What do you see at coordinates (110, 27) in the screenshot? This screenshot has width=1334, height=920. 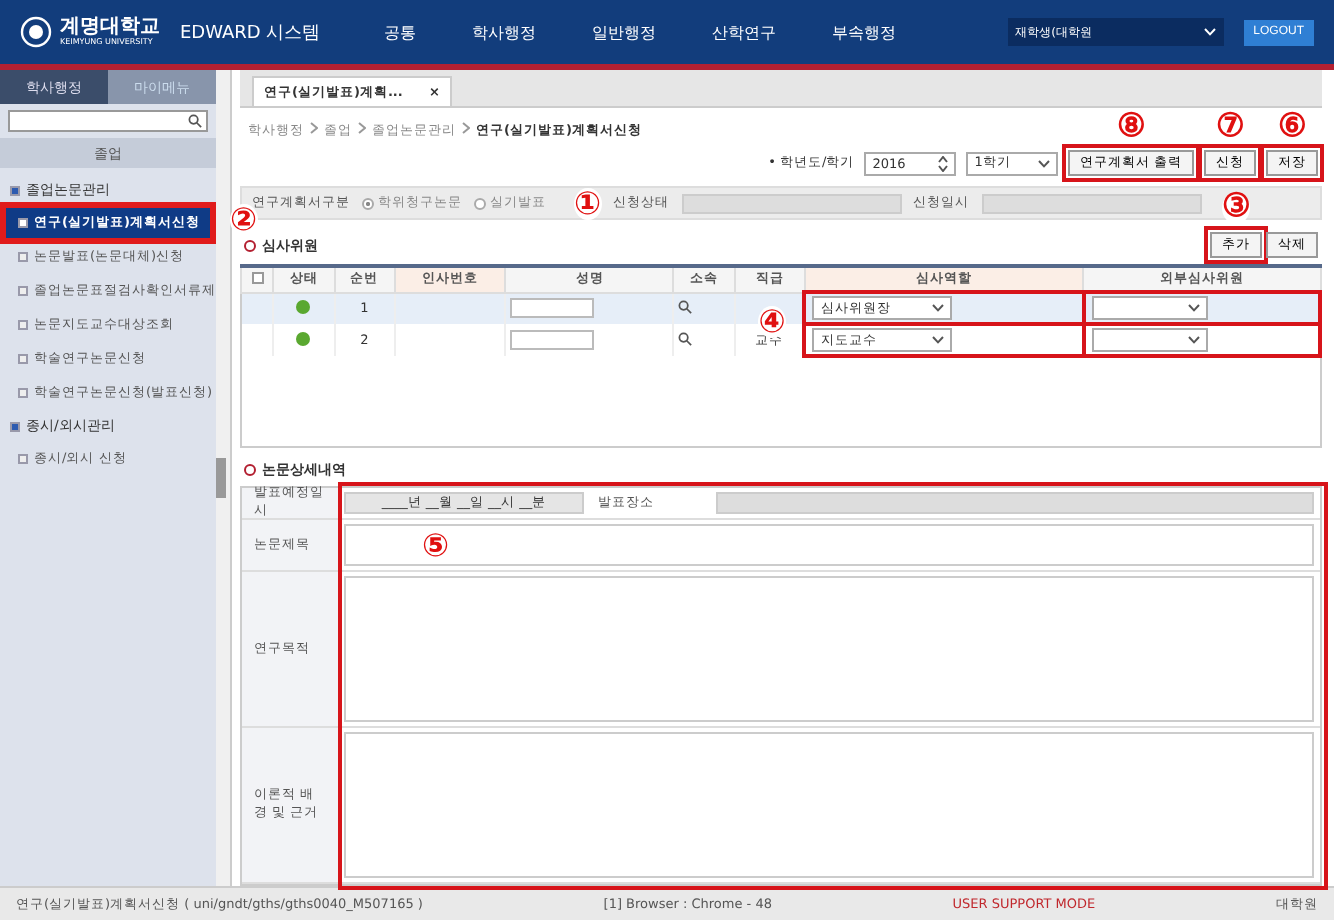 I see `logo-title: 계명대학교` at bounding box center [110, 27].